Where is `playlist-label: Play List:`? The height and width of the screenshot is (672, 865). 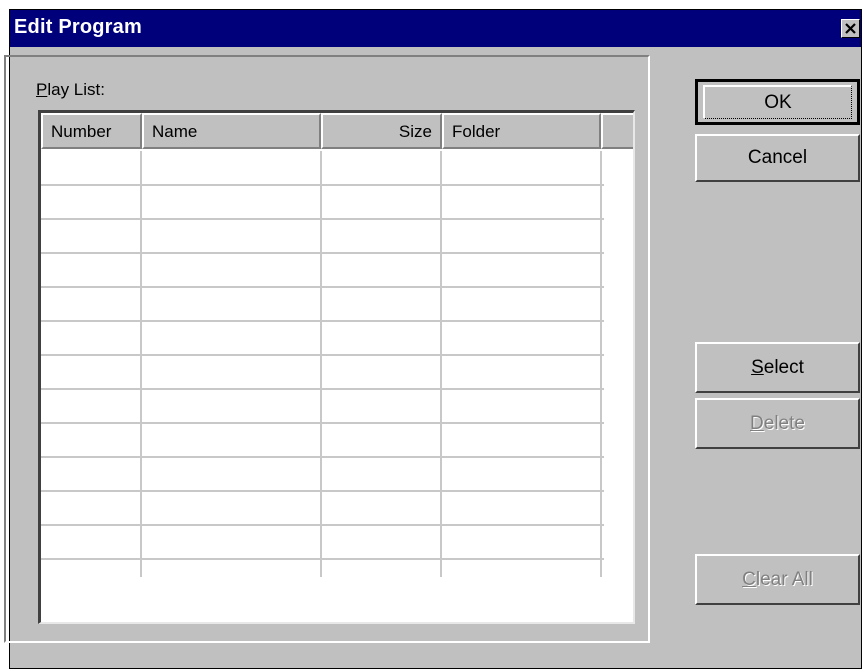
playlist-label: Play List: is located at coordinates (70, 89).